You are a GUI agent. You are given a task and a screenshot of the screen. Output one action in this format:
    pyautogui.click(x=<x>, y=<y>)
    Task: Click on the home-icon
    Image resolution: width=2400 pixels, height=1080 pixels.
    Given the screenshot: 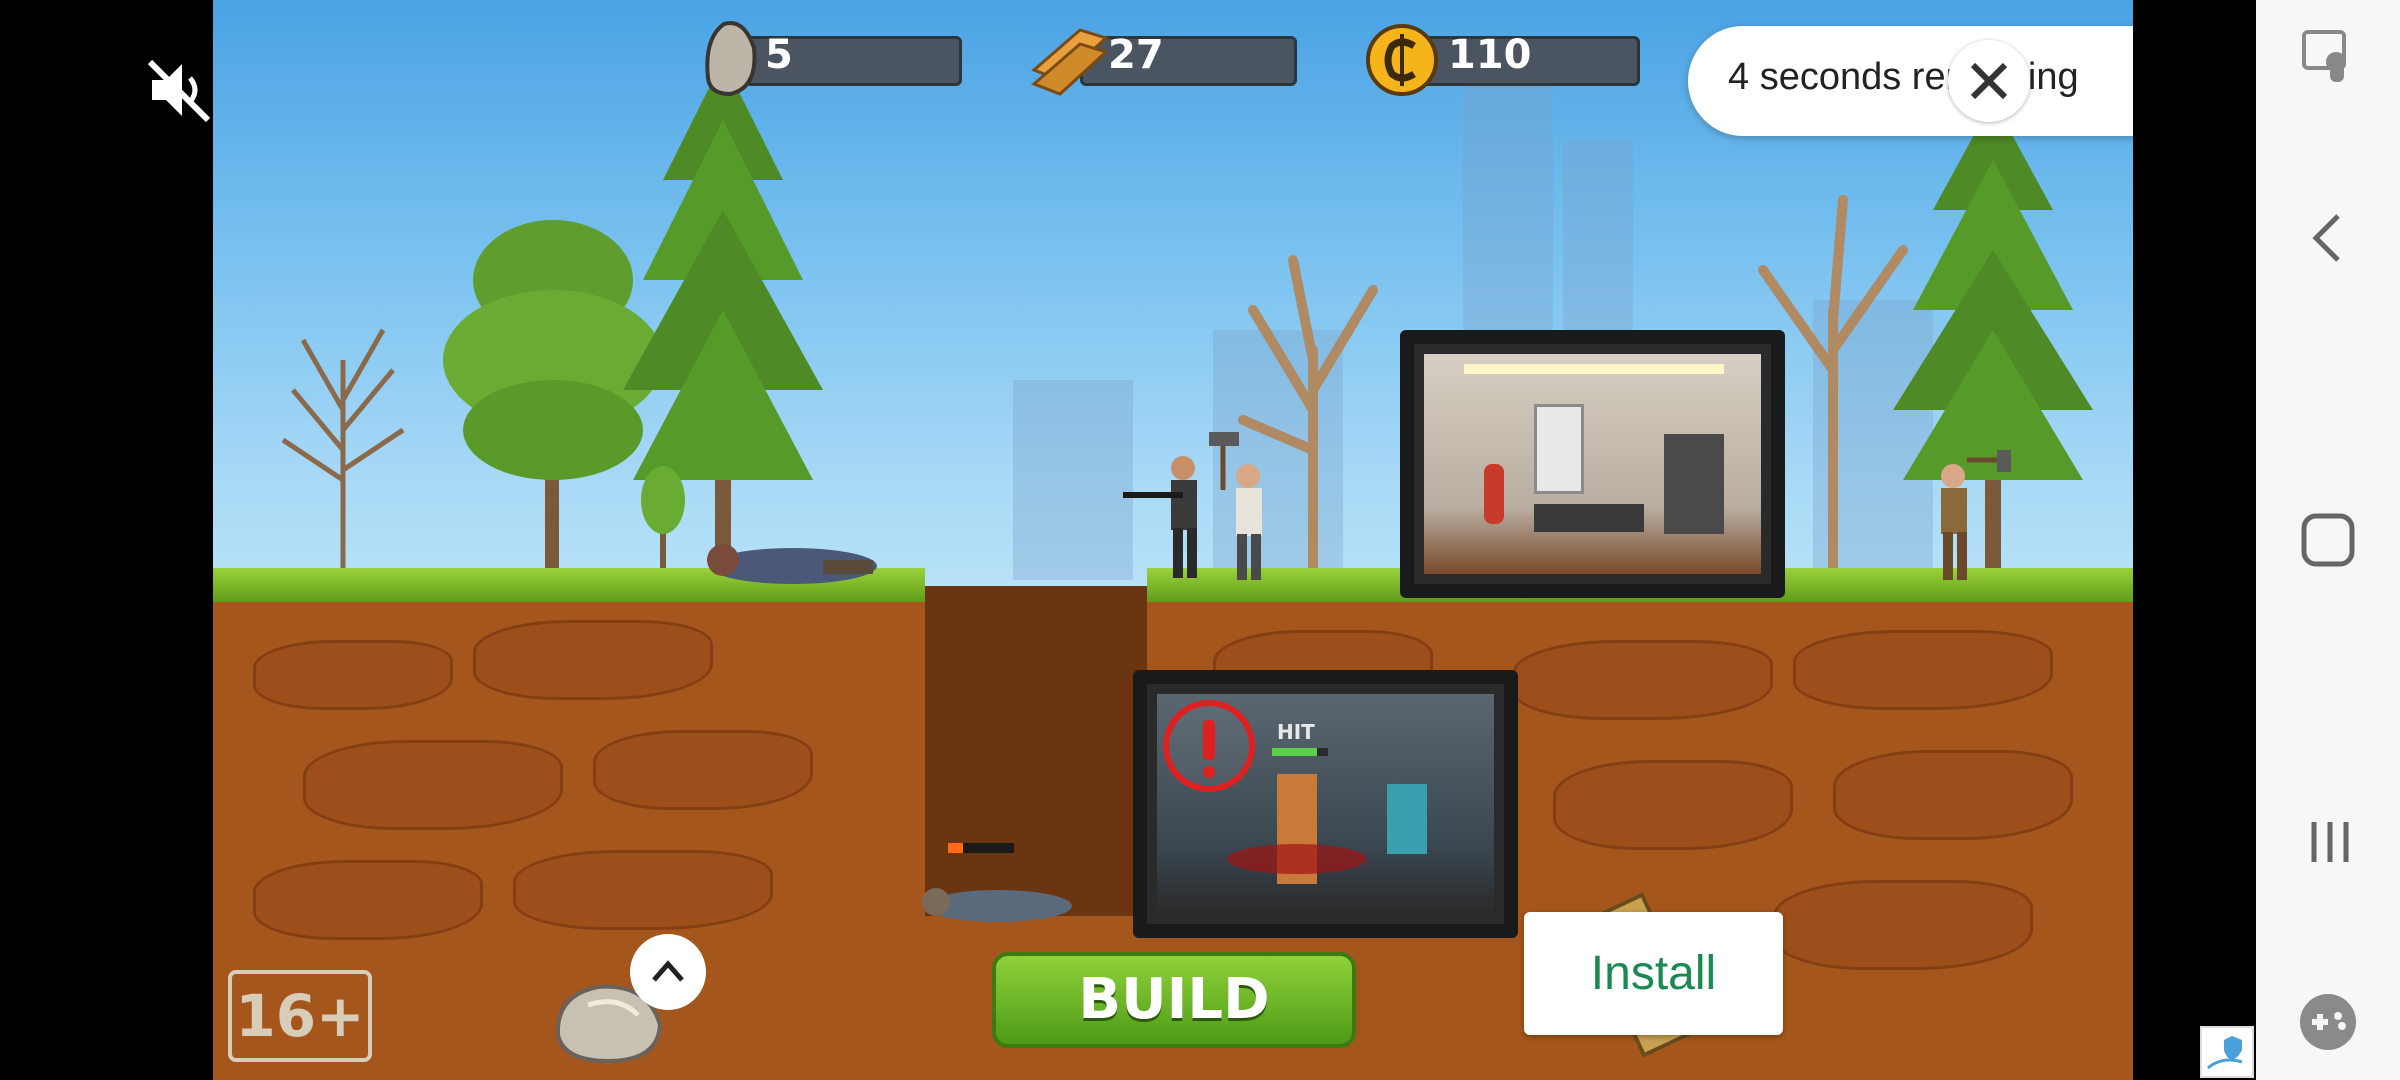 What is the action you would take?
    pyautogui.click(x=2328, y=540)
    